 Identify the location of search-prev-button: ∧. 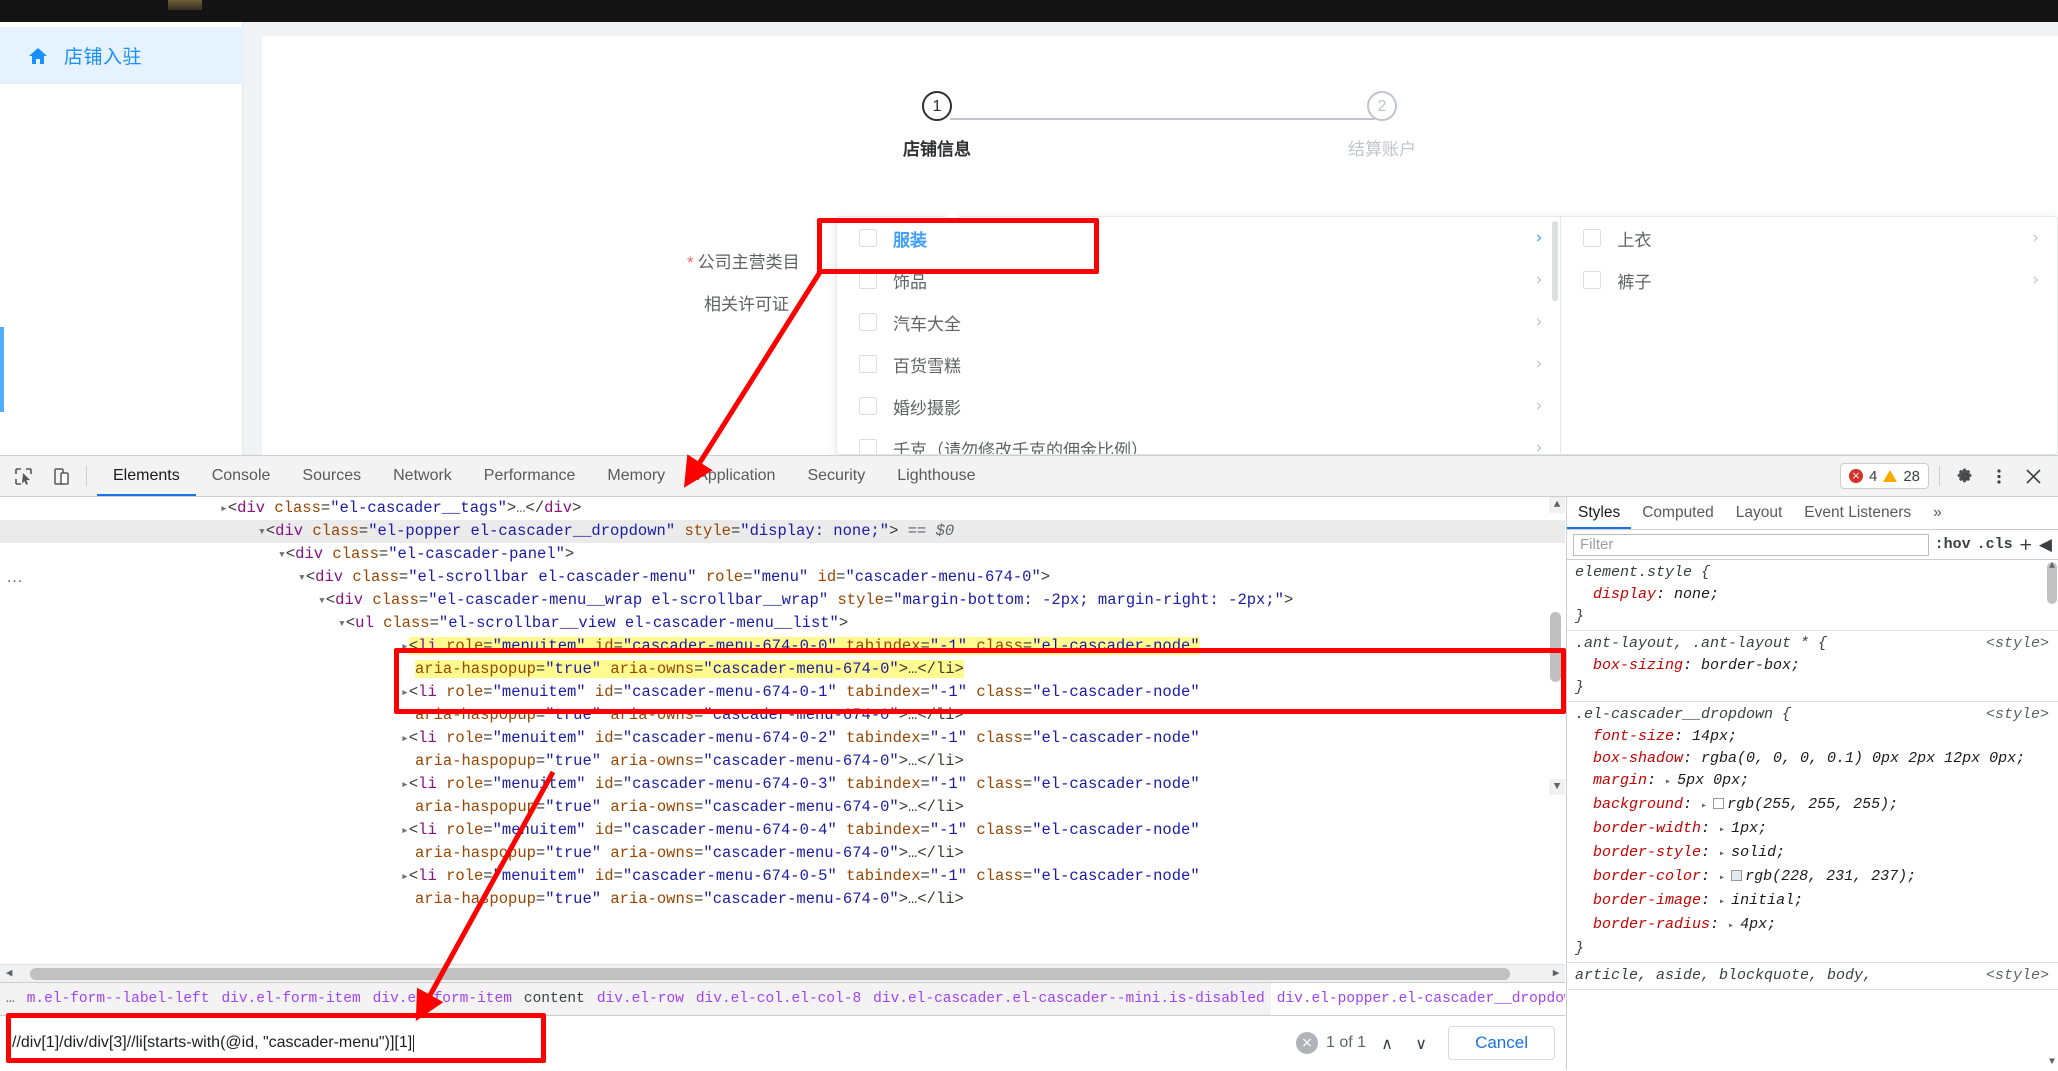
(1387, 1043).